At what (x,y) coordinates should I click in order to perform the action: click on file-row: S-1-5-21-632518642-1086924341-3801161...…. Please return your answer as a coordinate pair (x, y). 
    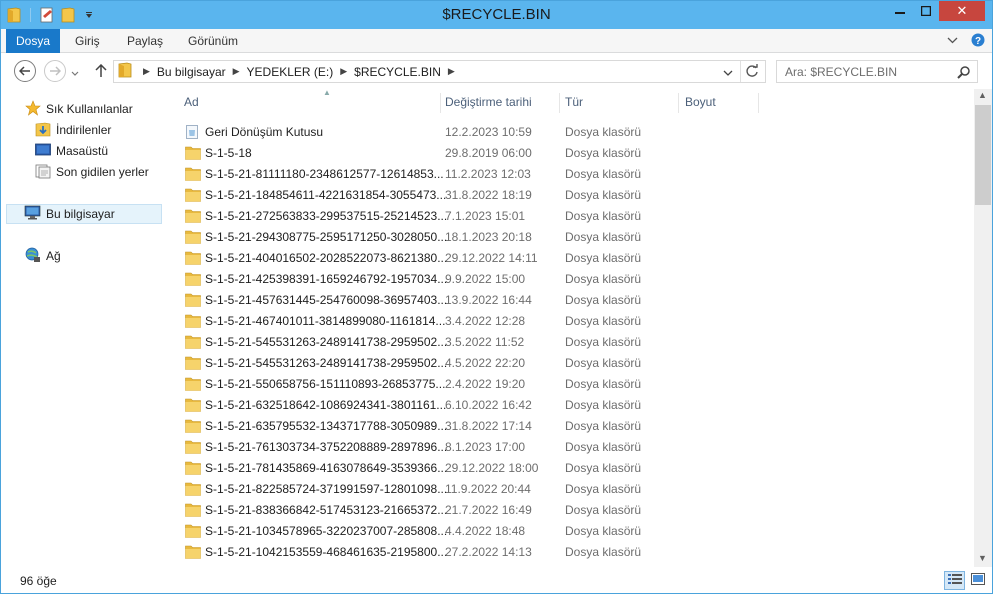
    Looking at the image, I should click on (570, 404).